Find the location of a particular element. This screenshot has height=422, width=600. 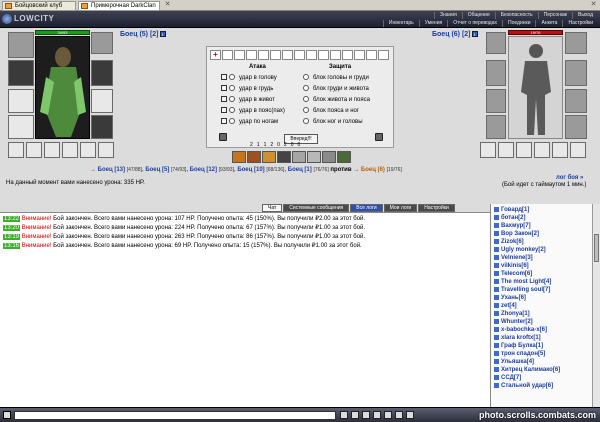

online-user: Telecom[6] is located at coordinates (527, 274).